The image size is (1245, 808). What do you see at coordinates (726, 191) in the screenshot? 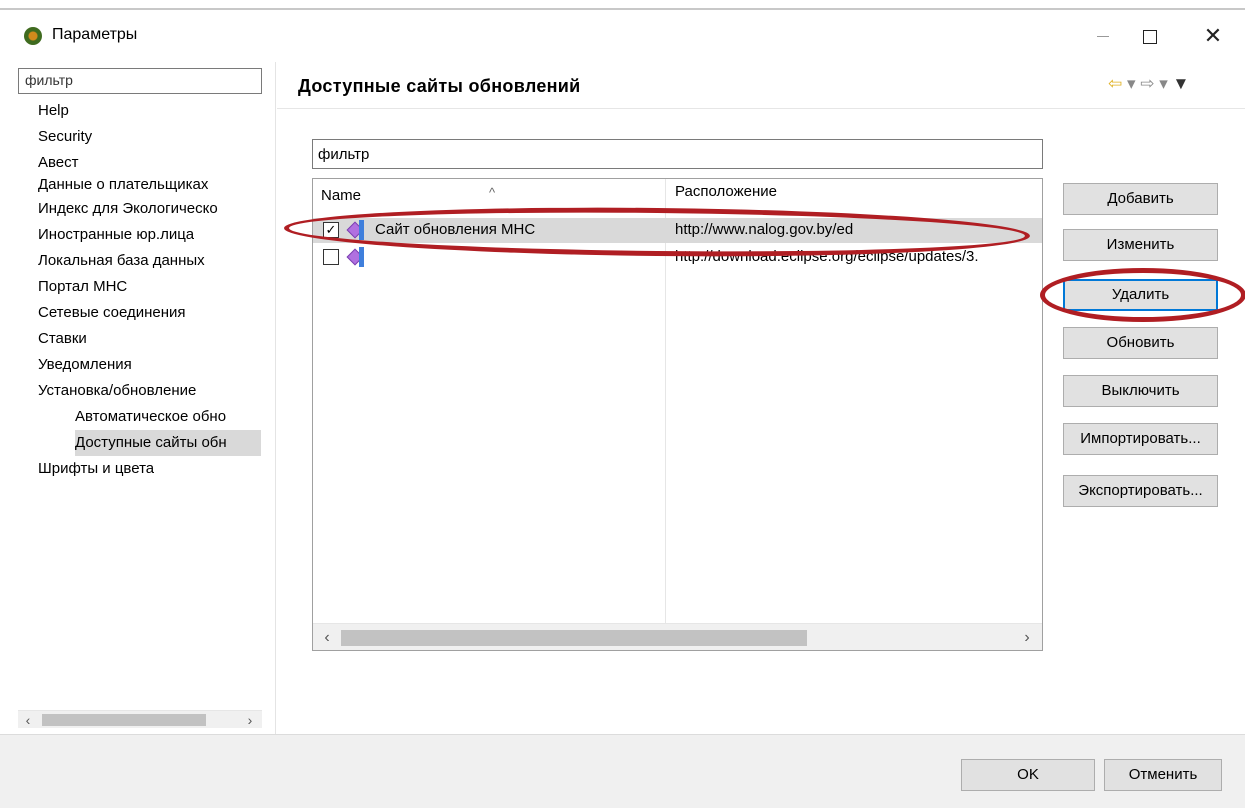
I see `column-header-location: Расположение` at bounding box center [726, 191].